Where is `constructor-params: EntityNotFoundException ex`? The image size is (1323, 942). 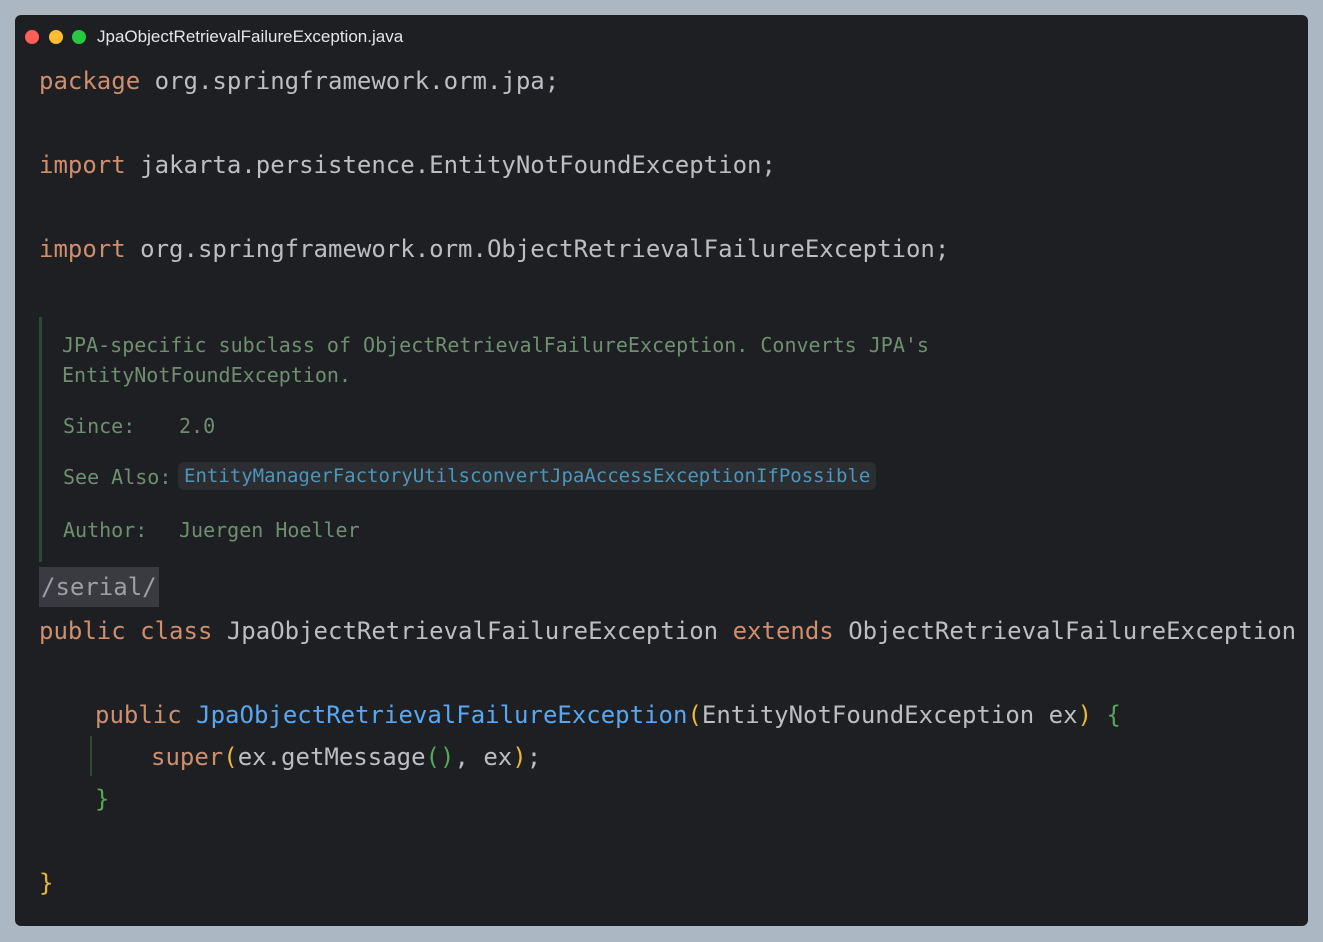 constructor-params: EntityNotFoundException ex is located at coordinates (889, 715).